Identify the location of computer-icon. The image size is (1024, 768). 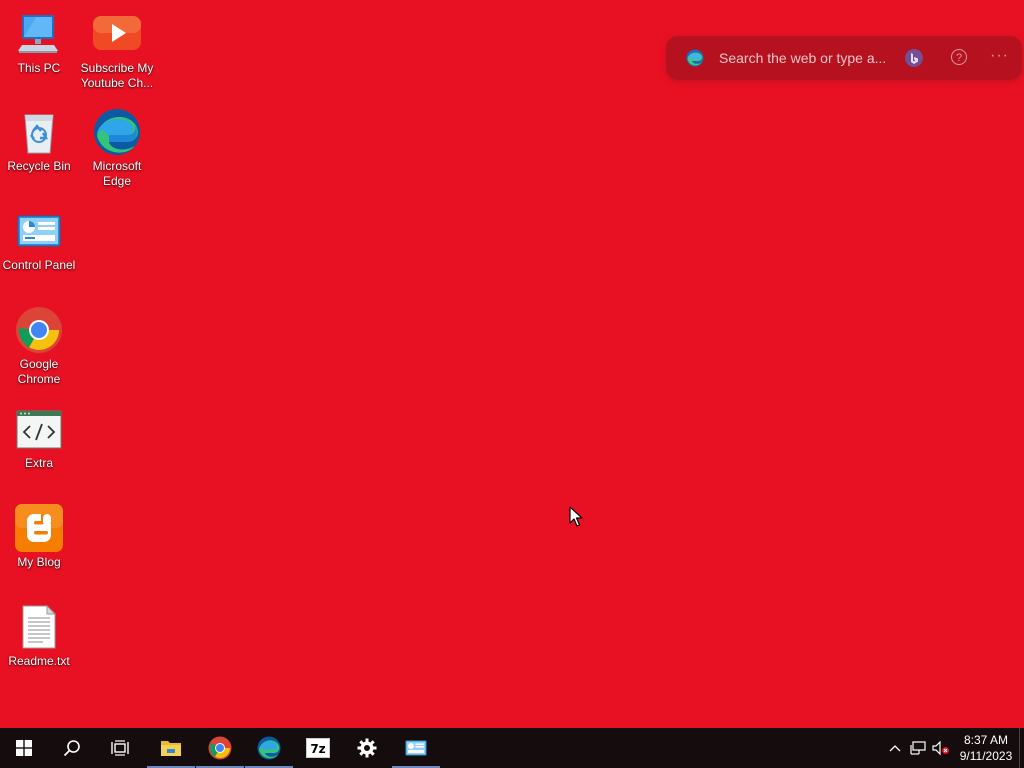
(39, 34).